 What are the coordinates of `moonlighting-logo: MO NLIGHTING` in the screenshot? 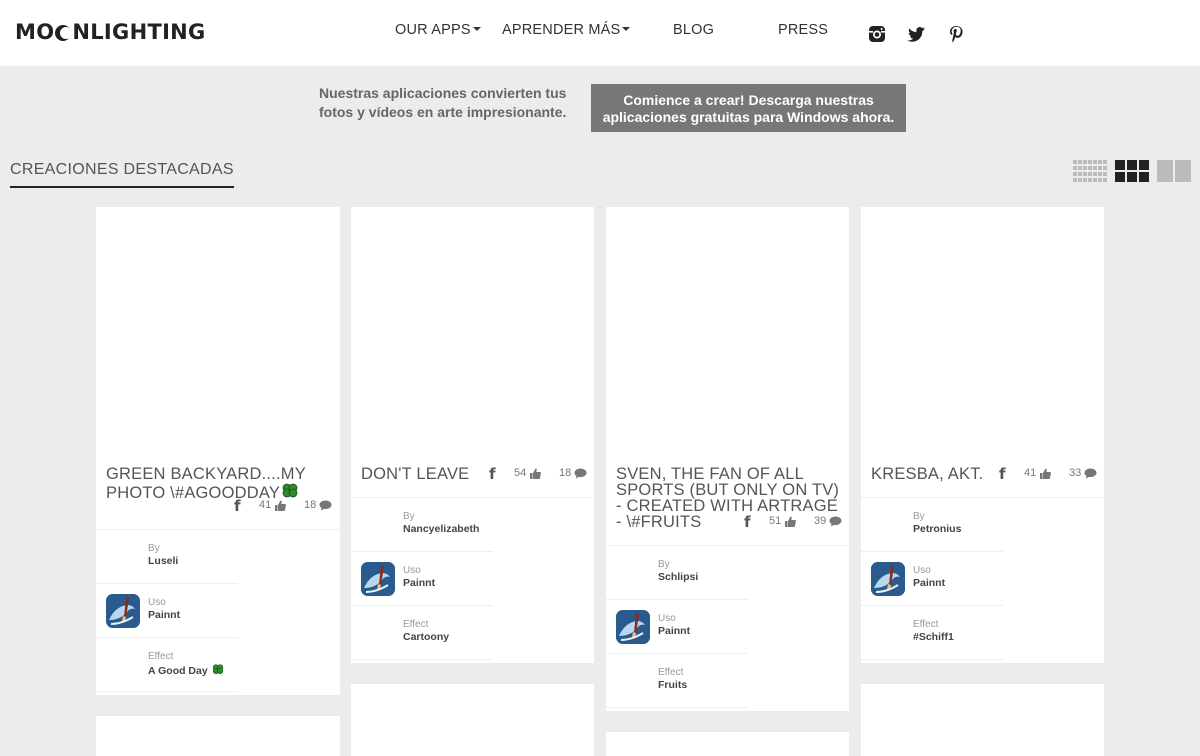 It's located at (110, 32).